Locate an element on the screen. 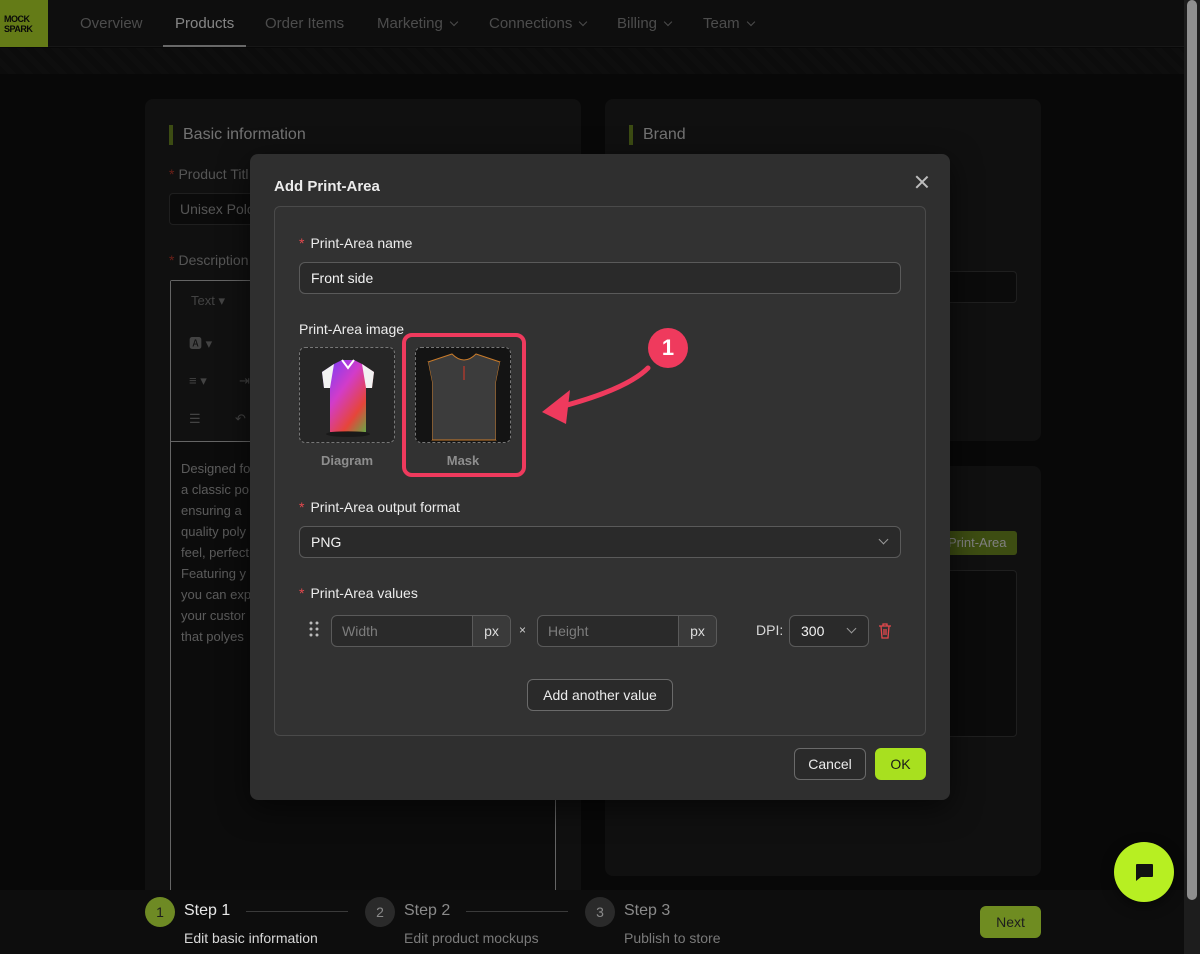 Image resolution: width=1200 pixels, height=954 pixels. diagram-image is located at coordinates (347, 395).